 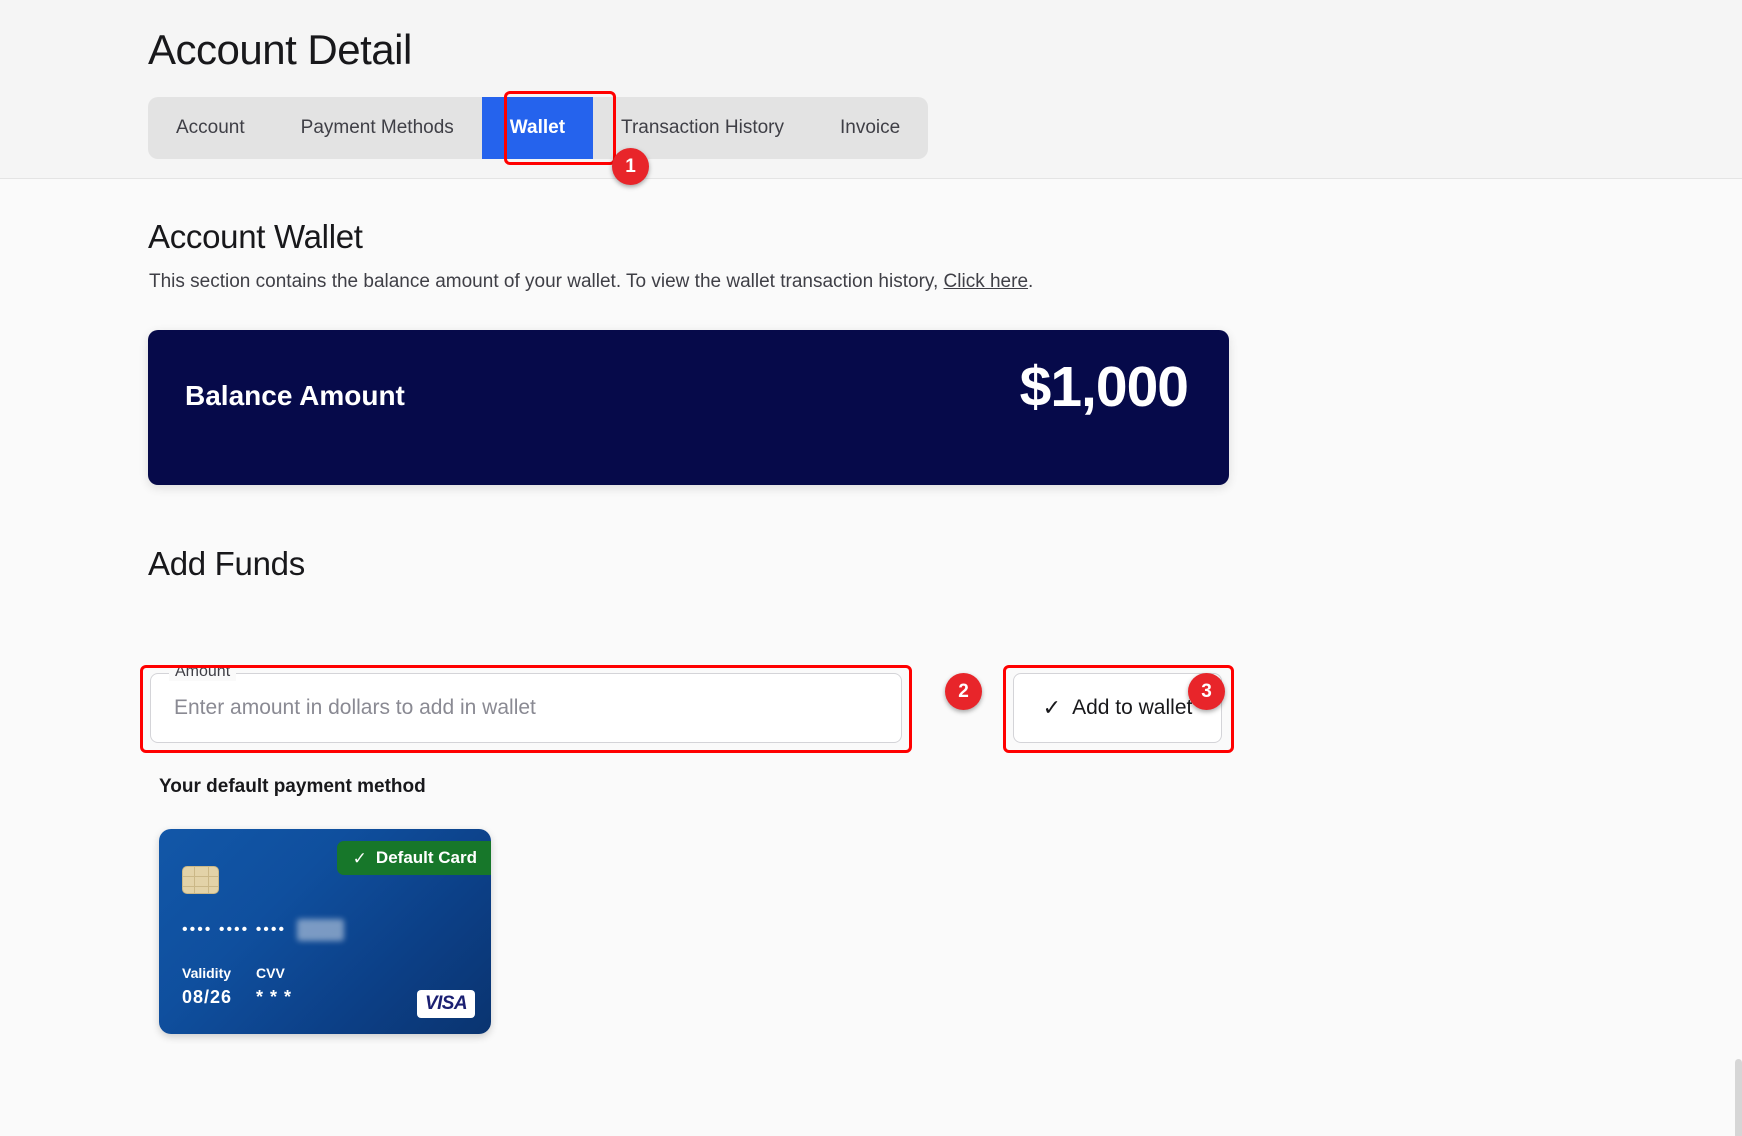 What do you see at coordinates (207, 973) in the screenshot?
I see `card-validity-label: Validity` at bounding box center [207, 973].